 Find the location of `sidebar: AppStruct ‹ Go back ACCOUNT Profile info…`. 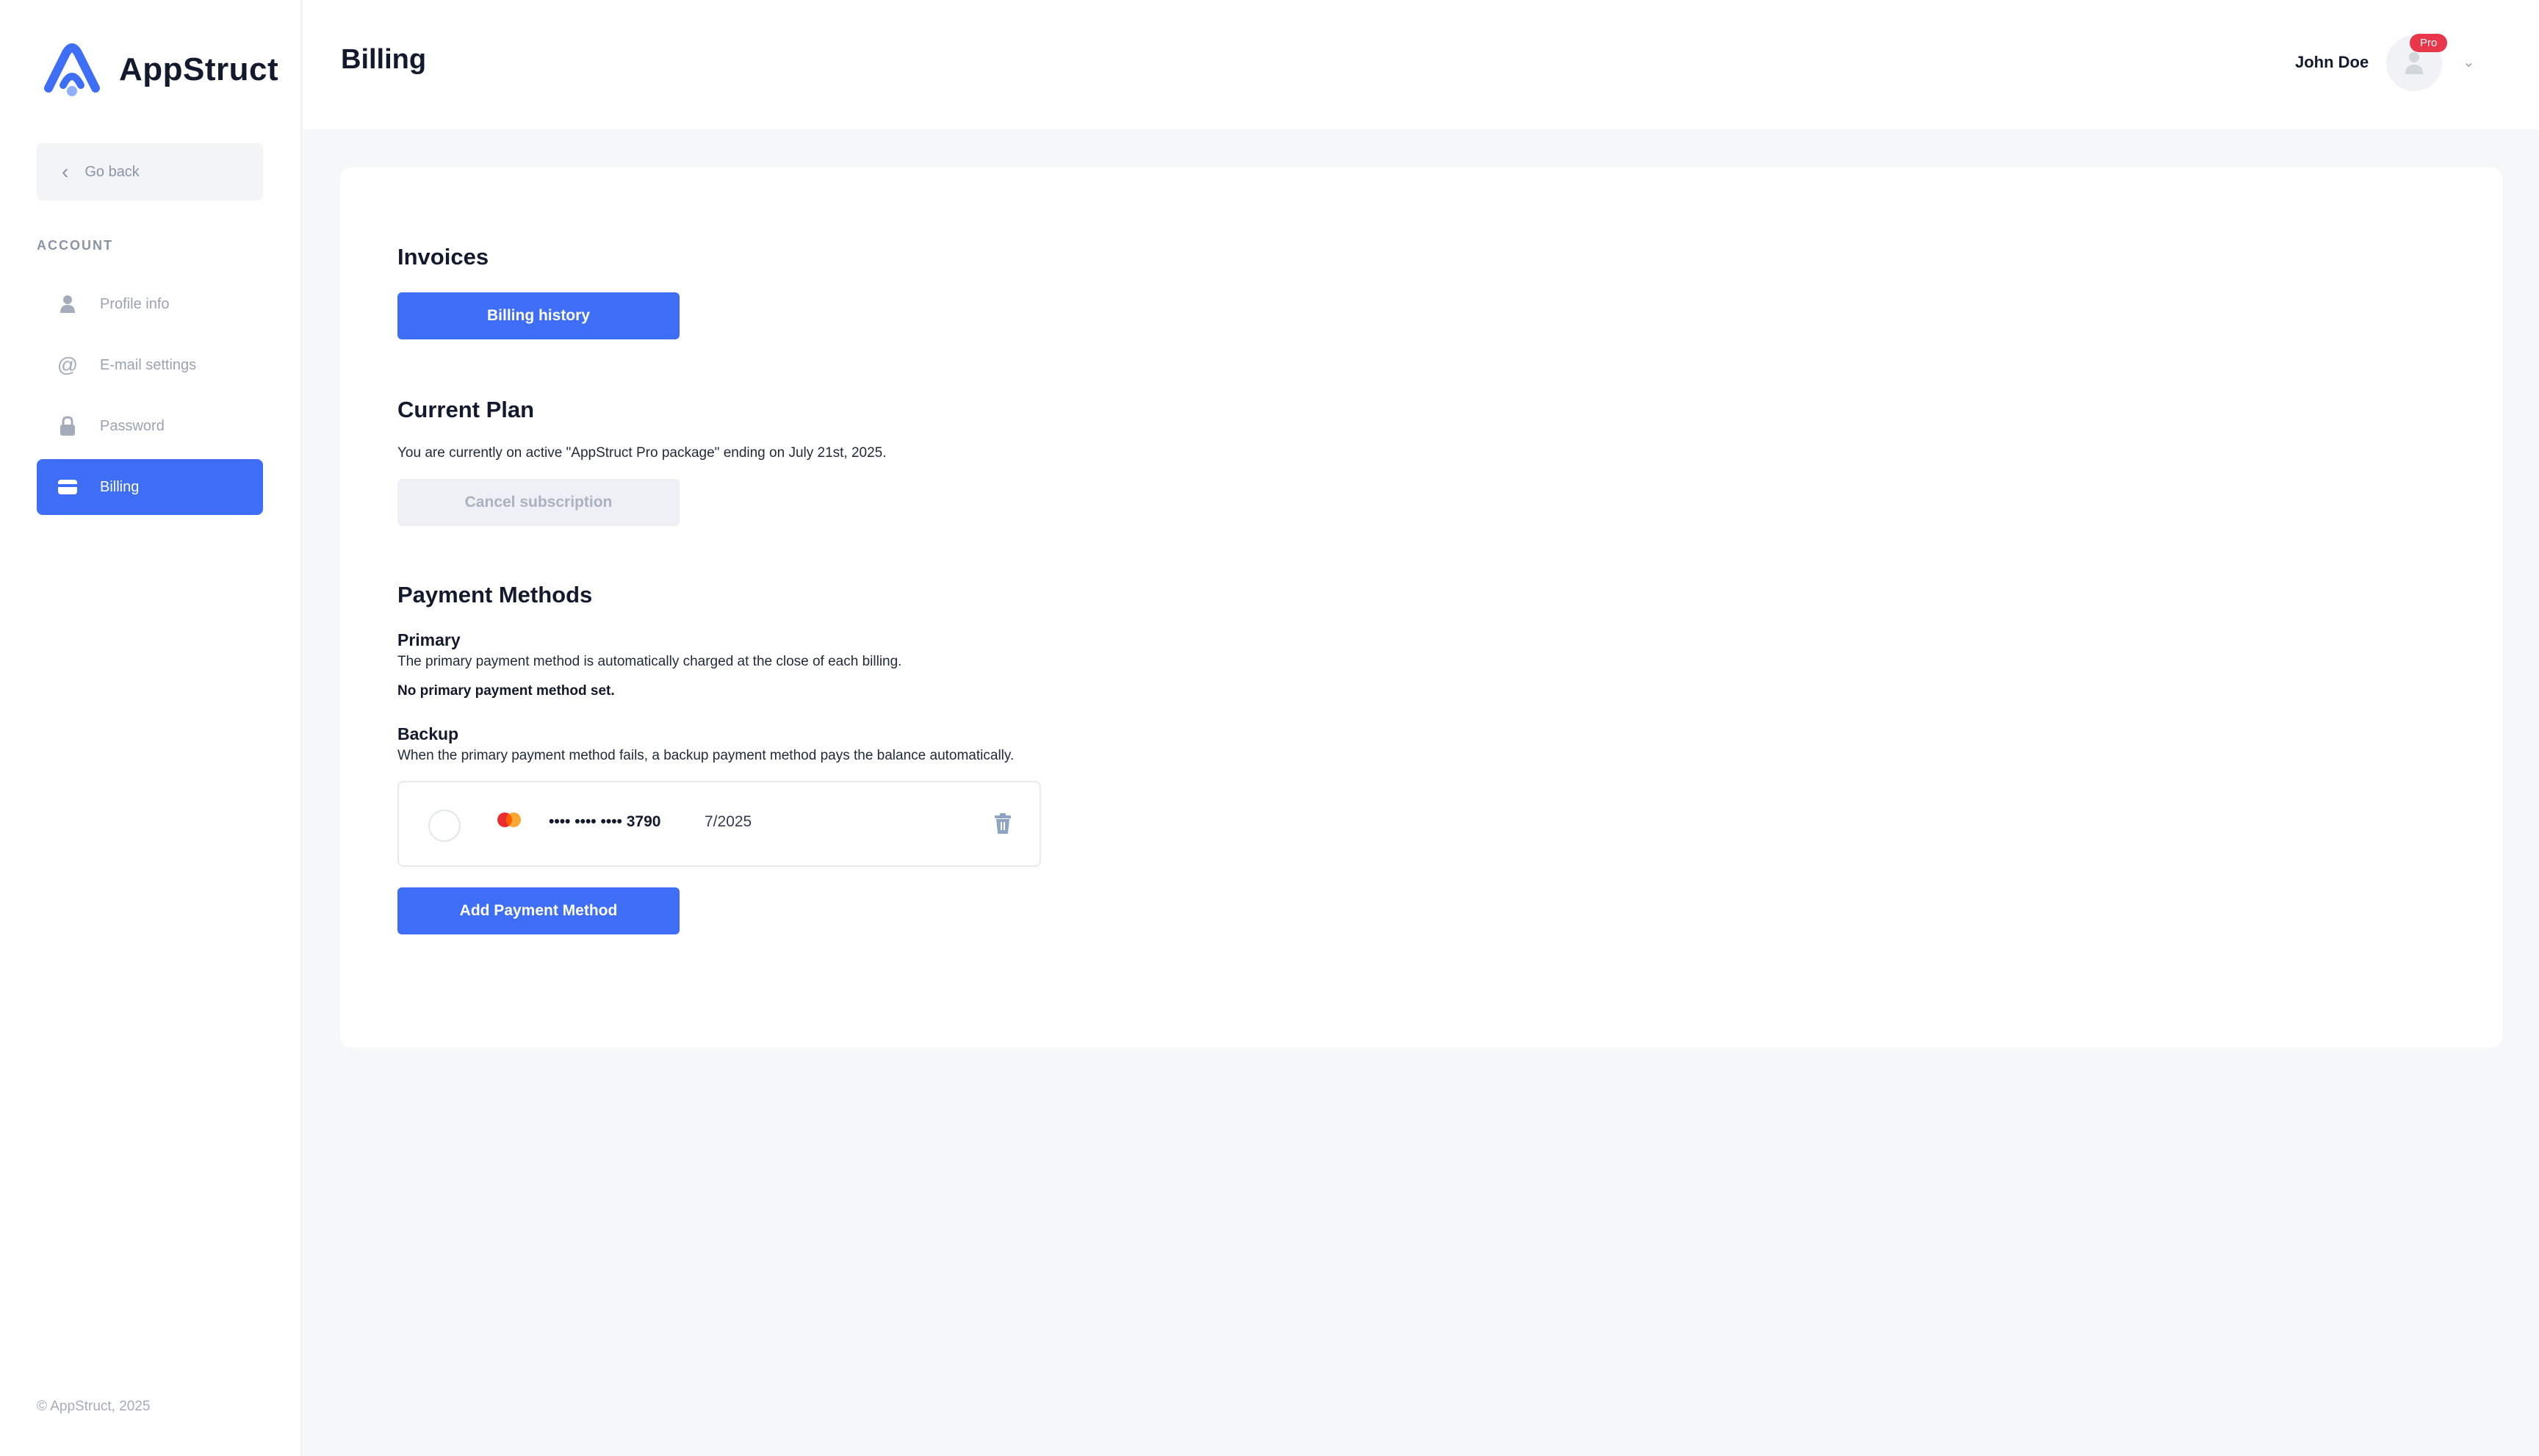

sidebar: AppStruct ‹ Go back ACCOUNT Profile info… is located at coordinates (151, 728).